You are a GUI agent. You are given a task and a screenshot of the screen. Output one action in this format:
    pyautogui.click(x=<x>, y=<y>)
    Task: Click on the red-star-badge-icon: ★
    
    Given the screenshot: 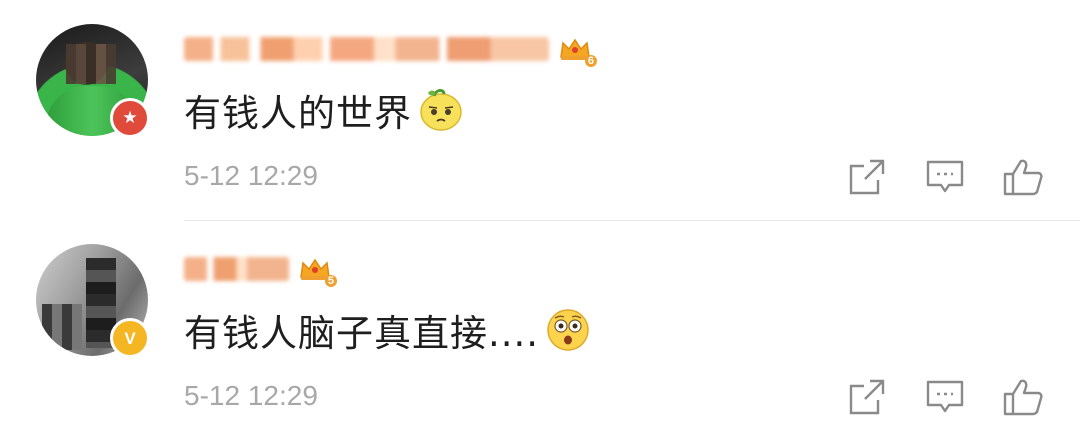 What is the action you would take?
    pyautogui.click(x=130, y=118)
    